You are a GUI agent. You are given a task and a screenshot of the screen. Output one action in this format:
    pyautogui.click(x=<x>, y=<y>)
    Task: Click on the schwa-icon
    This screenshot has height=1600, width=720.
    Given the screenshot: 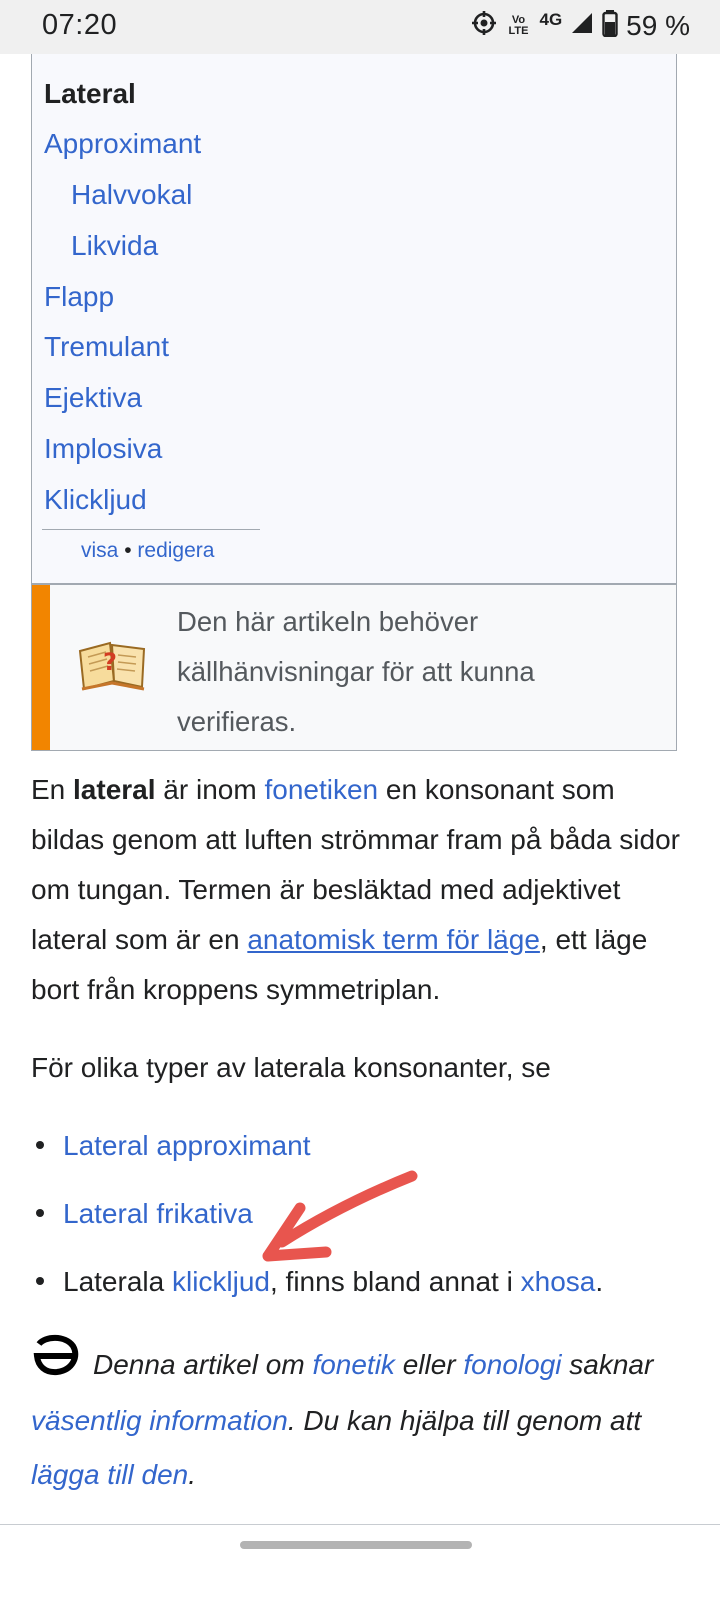 What is the action you would take?
    pyautogui.click(x=56, y=1363)
    